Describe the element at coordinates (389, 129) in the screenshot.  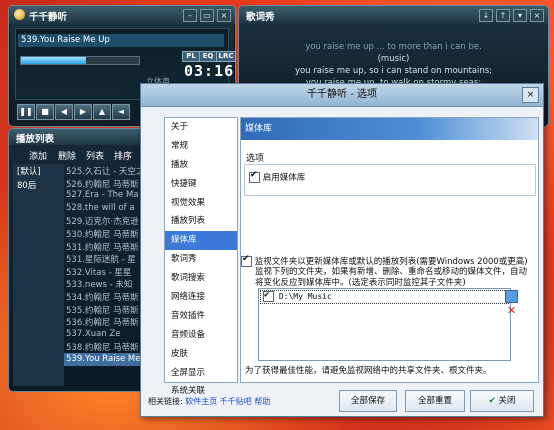
I see `panel-header: 媒体库` at that location.